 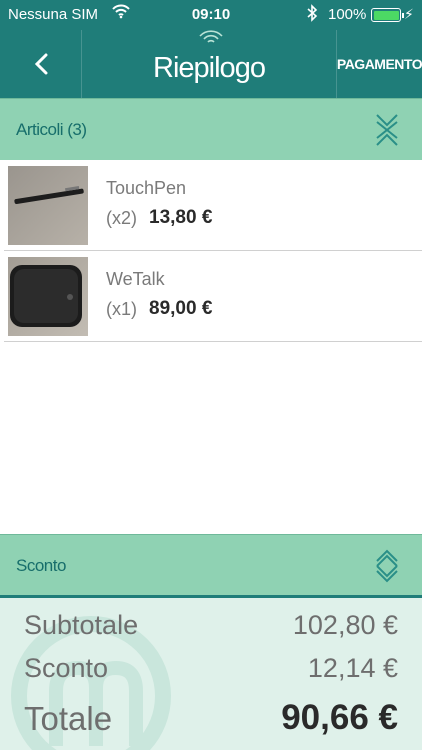 I want to click on item-price: 89,00 €, so click(x=181, y=308).